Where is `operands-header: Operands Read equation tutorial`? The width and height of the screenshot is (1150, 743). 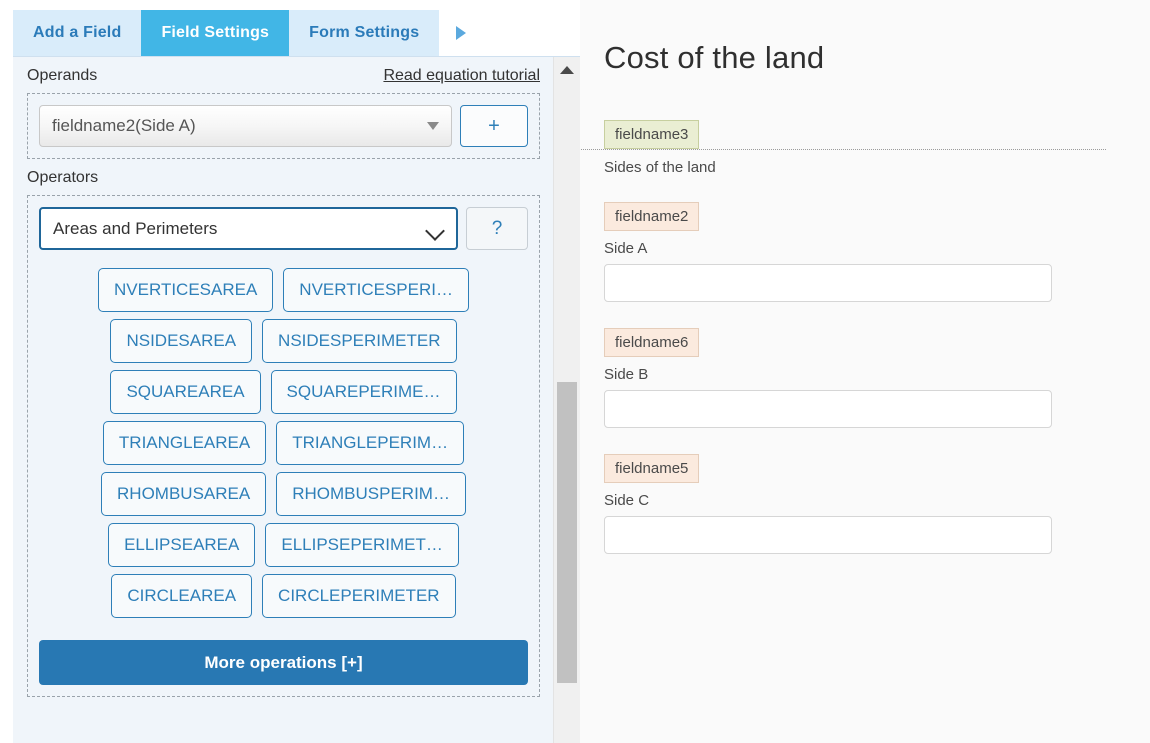
operands-header: Operands Read equation tutorial is located at coordinates (283, 71).